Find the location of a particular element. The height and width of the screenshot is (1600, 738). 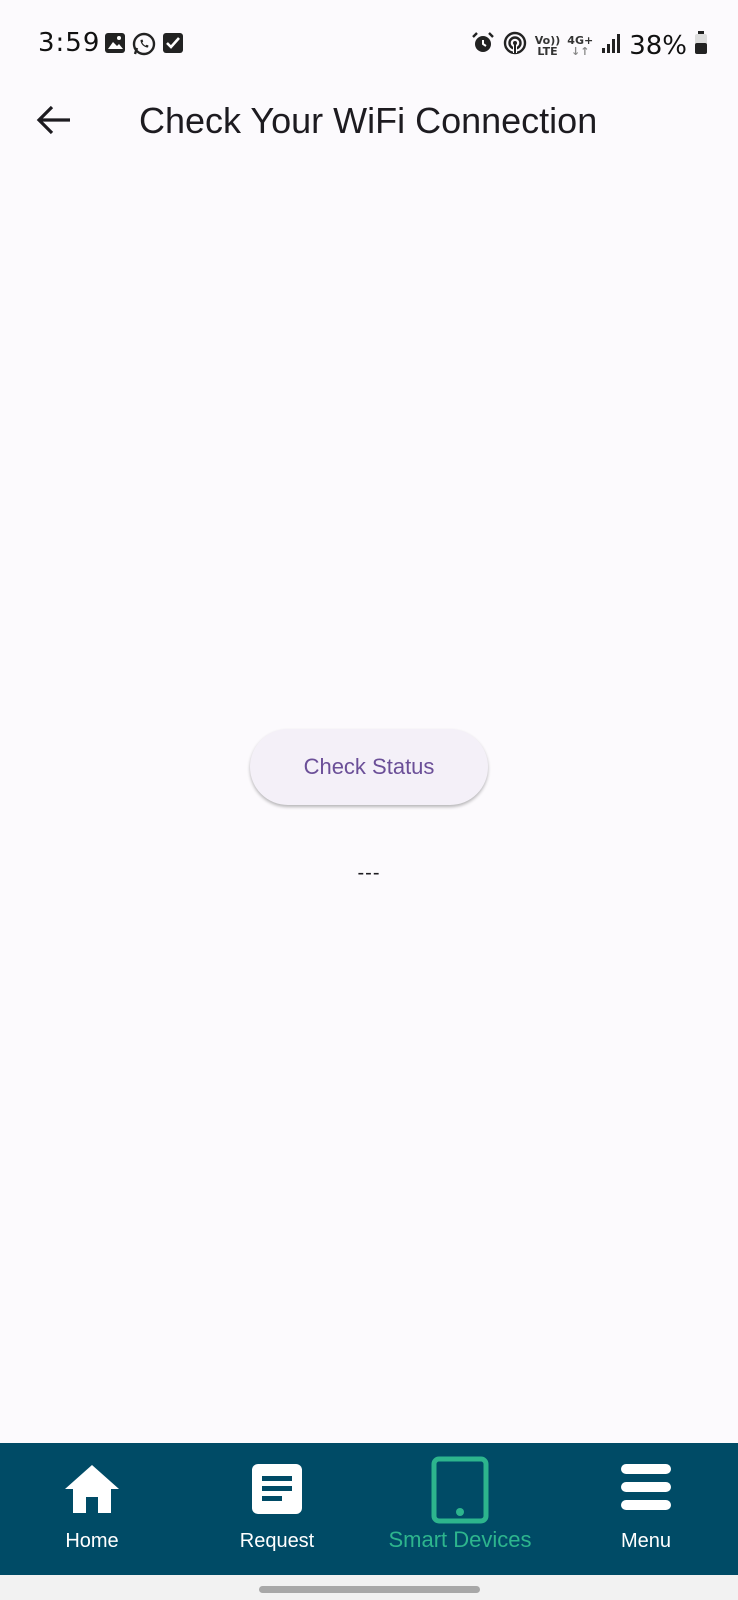

nav-item-smart-devices: Smart Devices is located at coordinates (460, 1509).